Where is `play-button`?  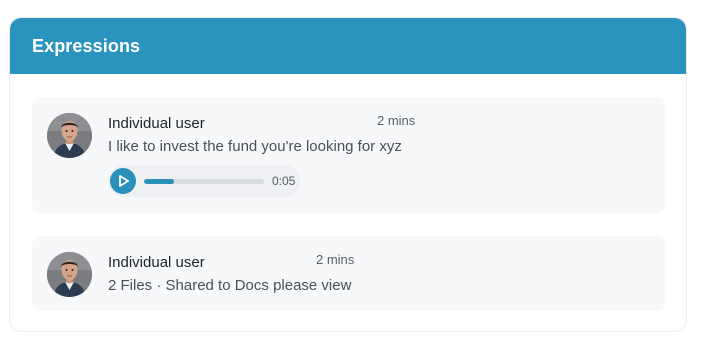 play-button is located at coordinates (123, 181).